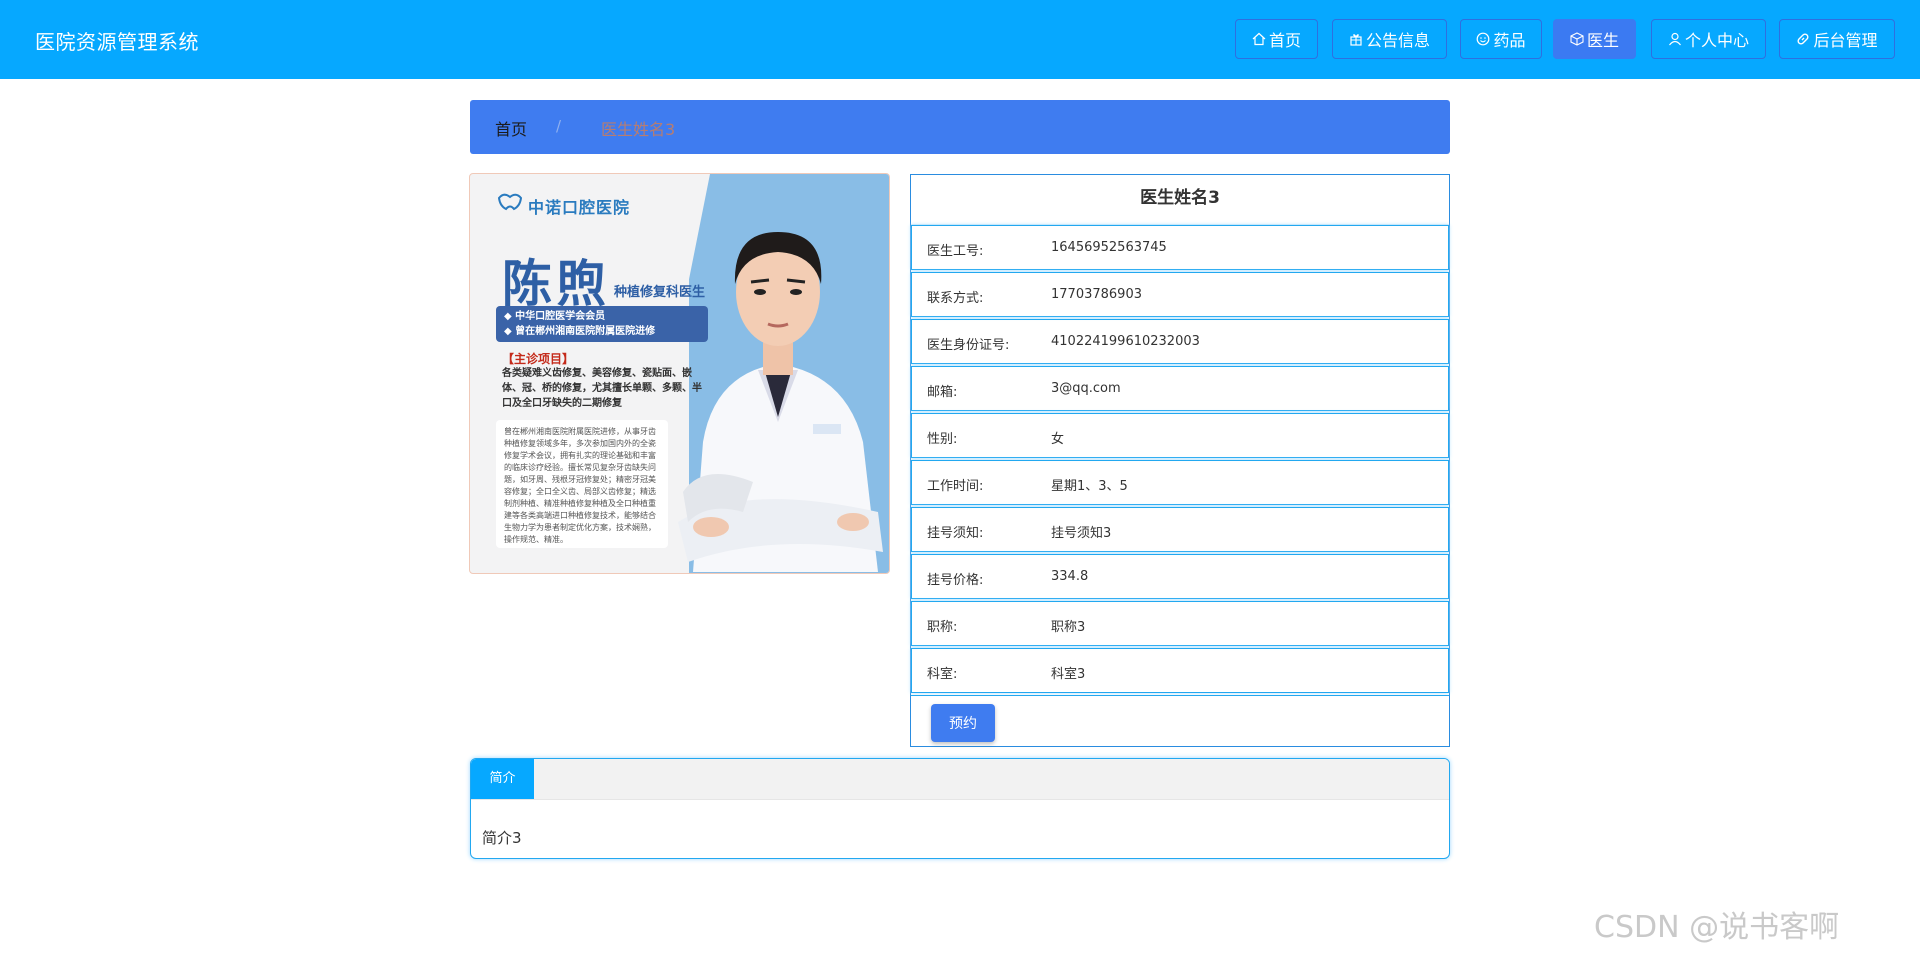 The height and width of the screenshot is (957, 1920). Describe the element at coordinates (1180, 482) in the screenshot. I see `info-row-work-time: 工作时间: 星期1、3、5` at that location.